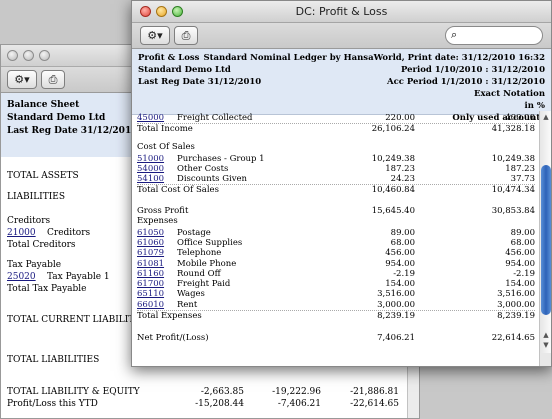 The width and height of the screenshot is (552, 419). I want to click on tle-value-2: -19,222.96, so click(296, 392).